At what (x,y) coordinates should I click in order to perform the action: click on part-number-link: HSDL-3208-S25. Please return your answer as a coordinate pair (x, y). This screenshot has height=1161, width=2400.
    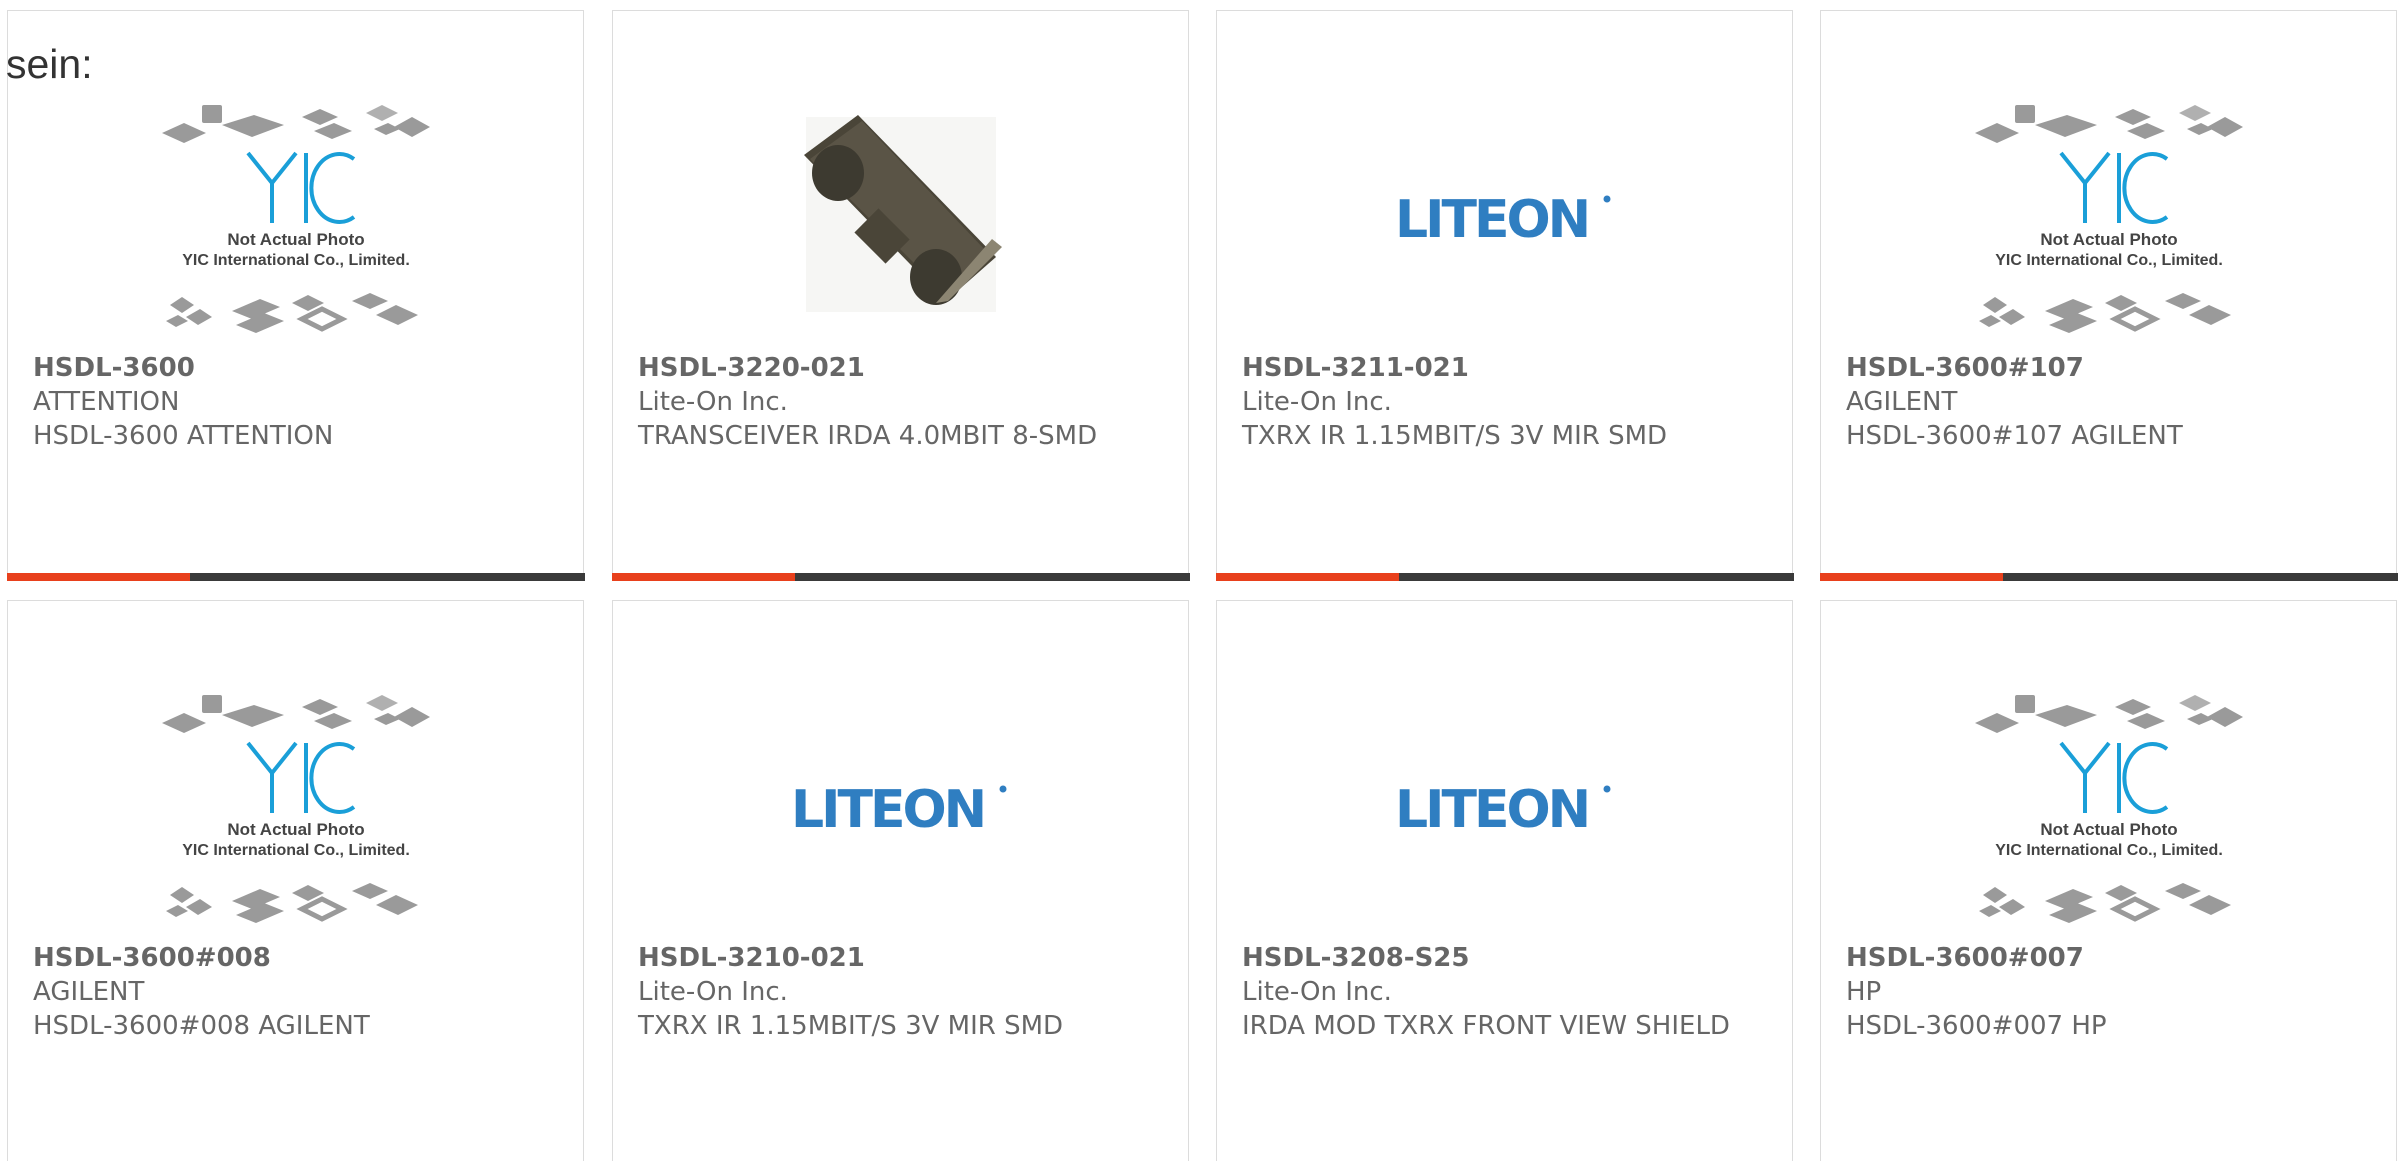
    Looking at the image, I should click on (1497, 958).